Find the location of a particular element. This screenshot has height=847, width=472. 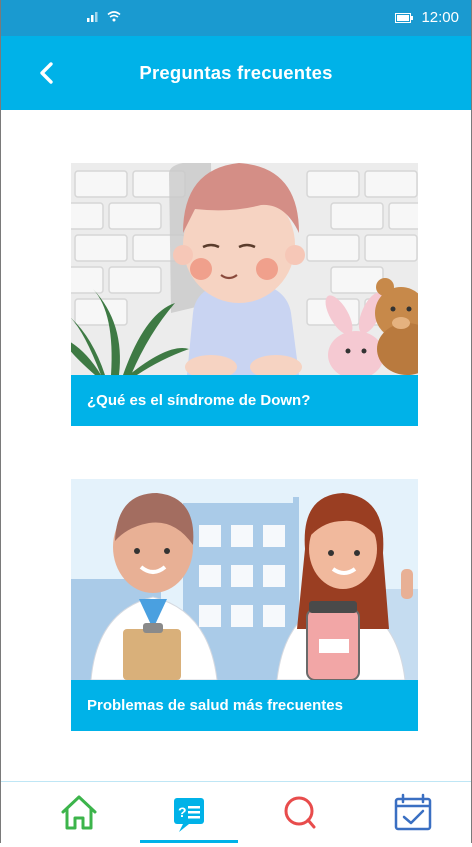

battery-icon is located at coordinates (404, 17).